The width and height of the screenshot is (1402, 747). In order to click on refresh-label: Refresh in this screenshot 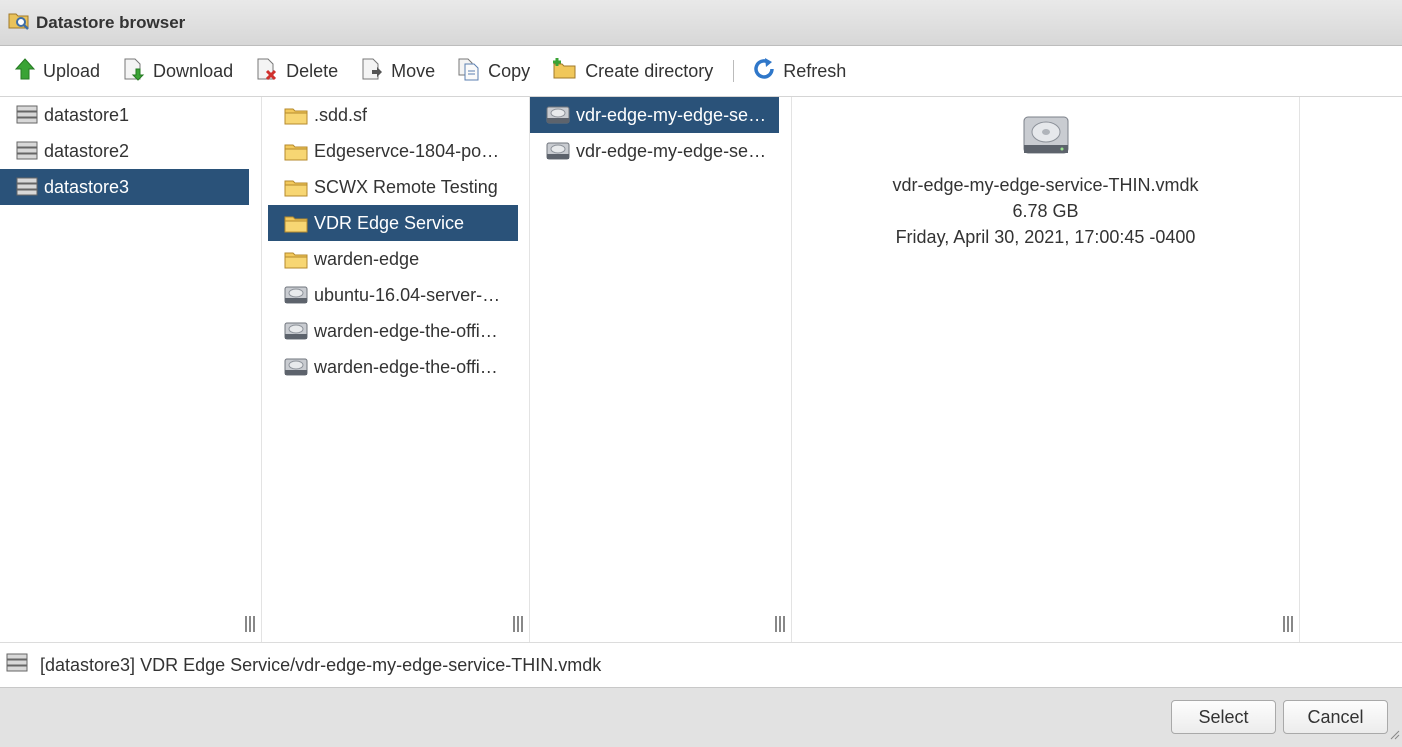, I will do `click(815, 70)`.